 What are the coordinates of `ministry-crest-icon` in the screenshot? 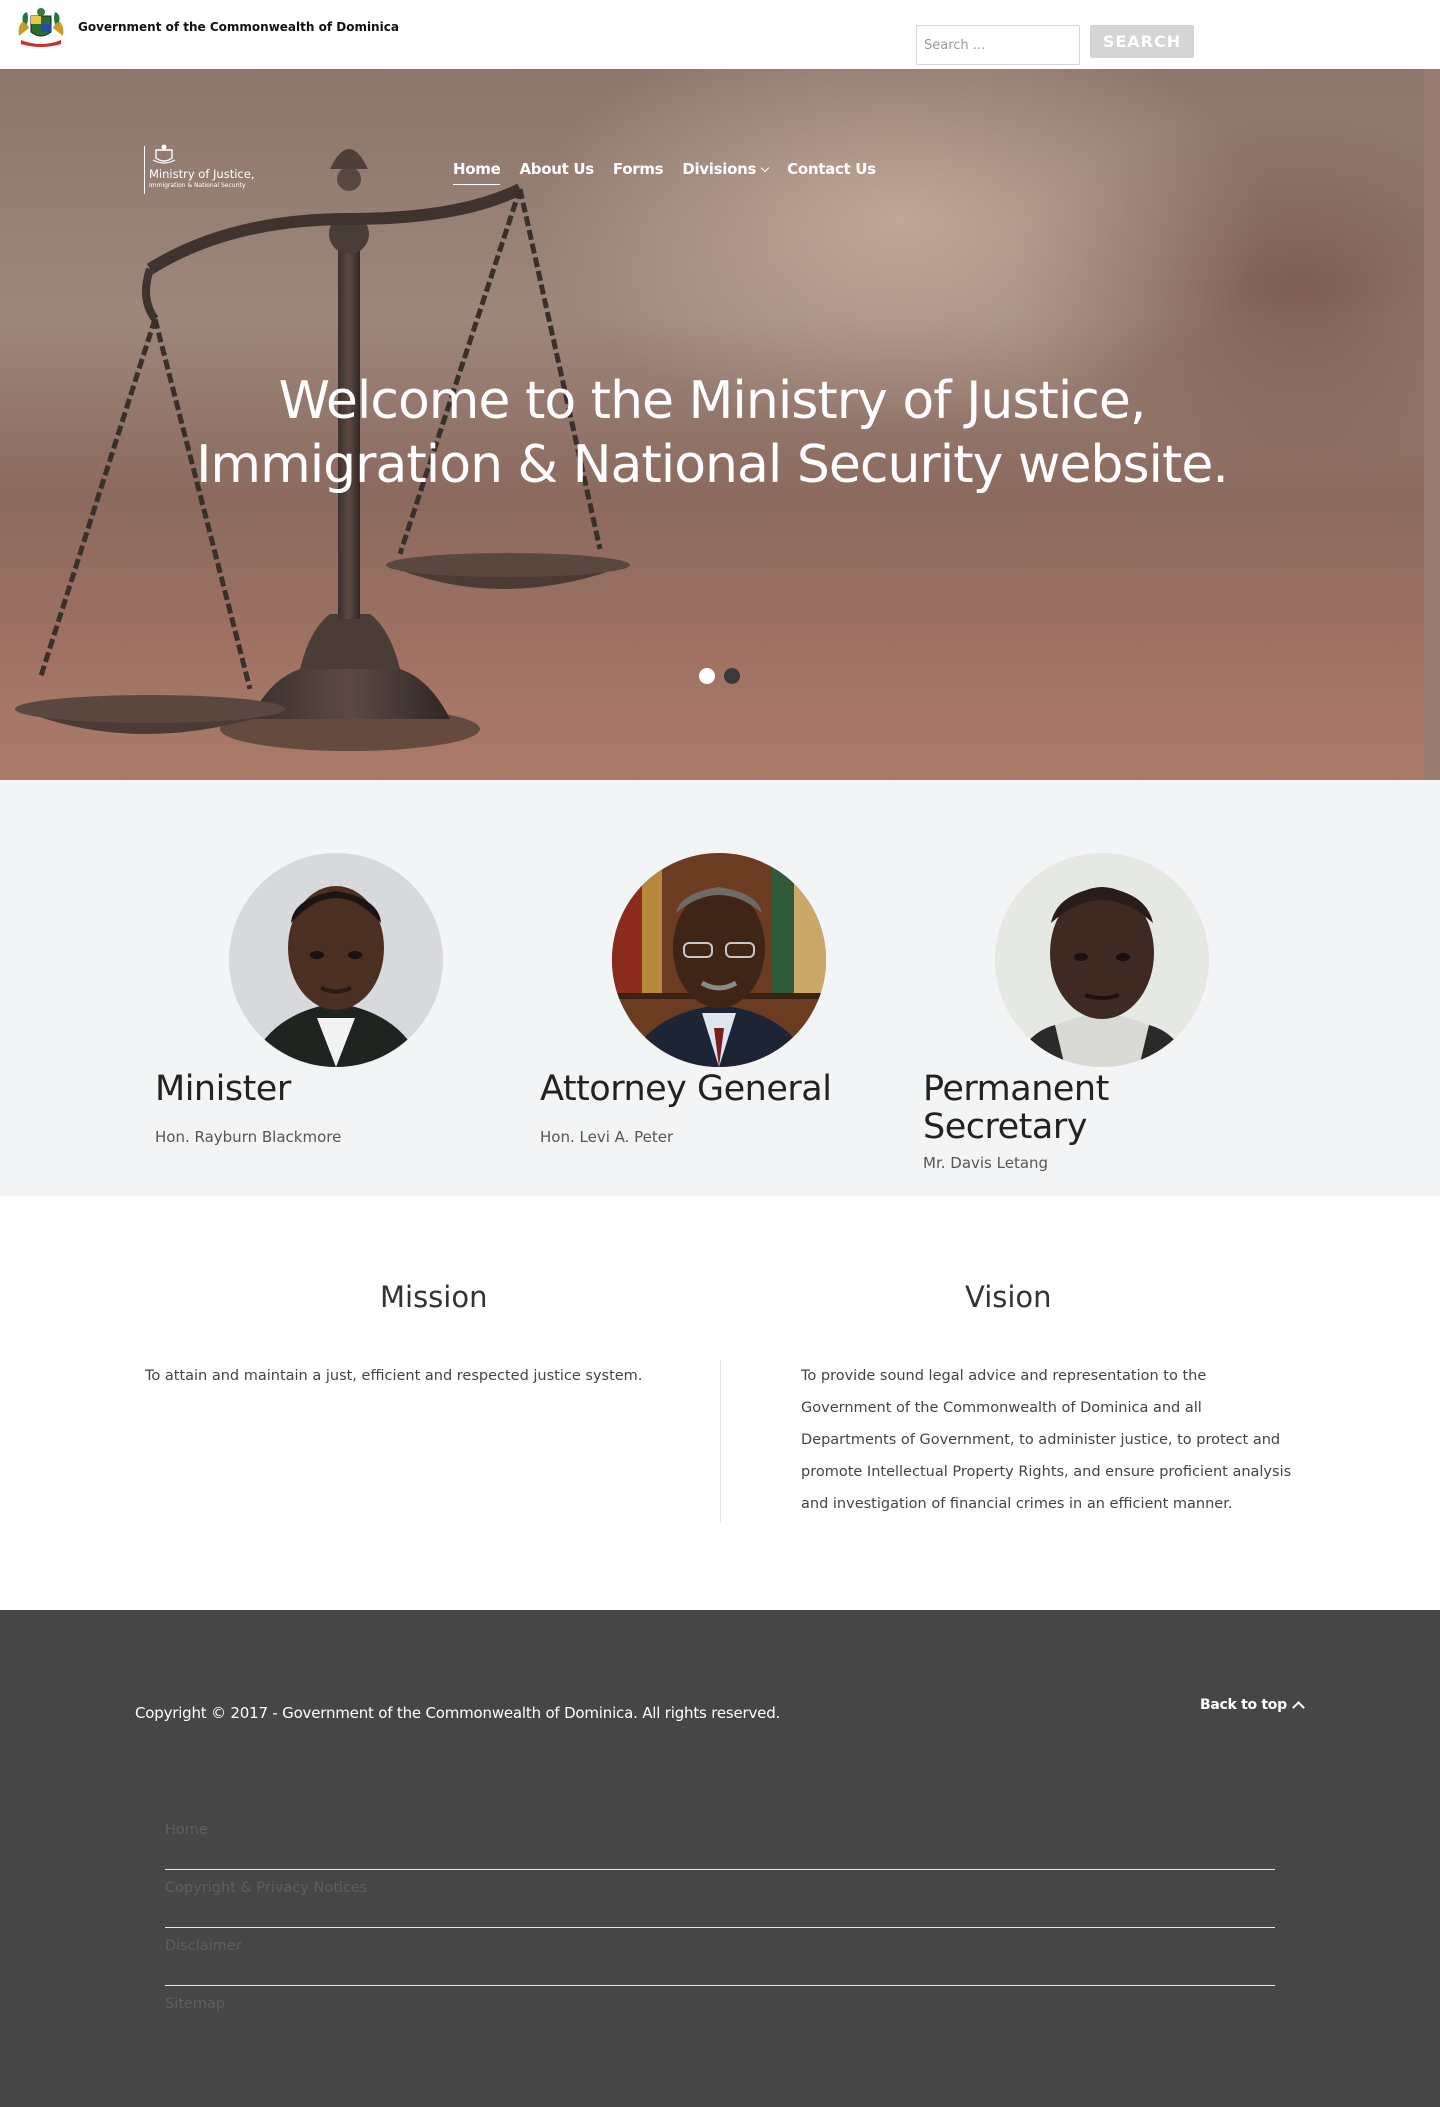 It's located at (164, 154).